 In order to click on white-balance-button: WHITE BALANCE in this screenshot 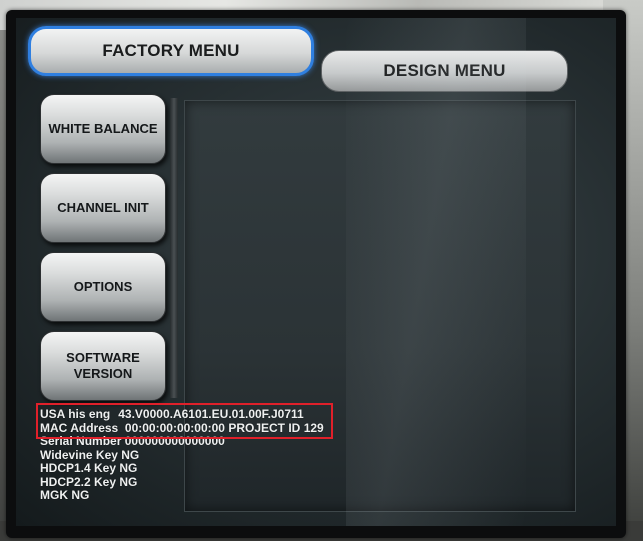, I will do `click(103, 129)`.